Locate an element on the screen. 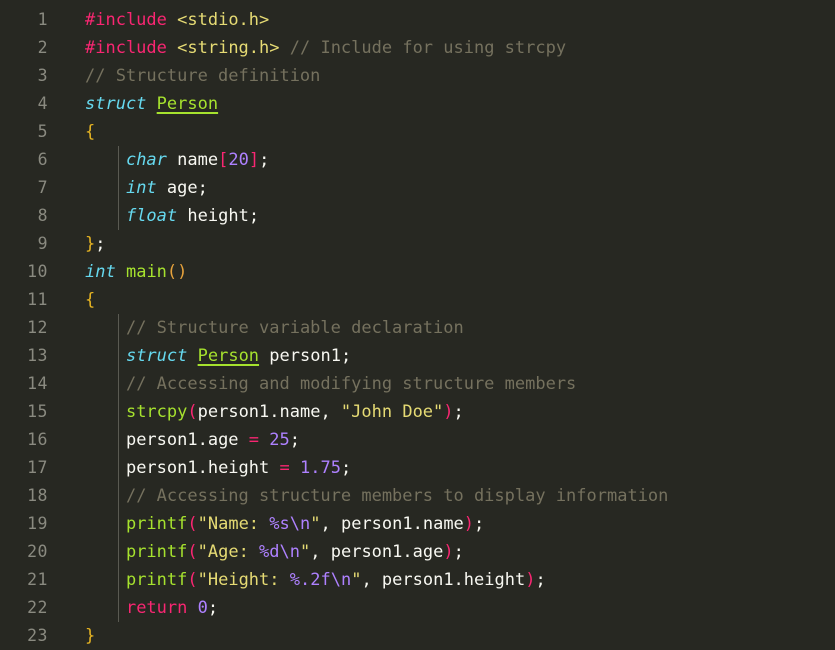 The image size is (835, 650). token: "Name: is located at coordinates (233, 524).